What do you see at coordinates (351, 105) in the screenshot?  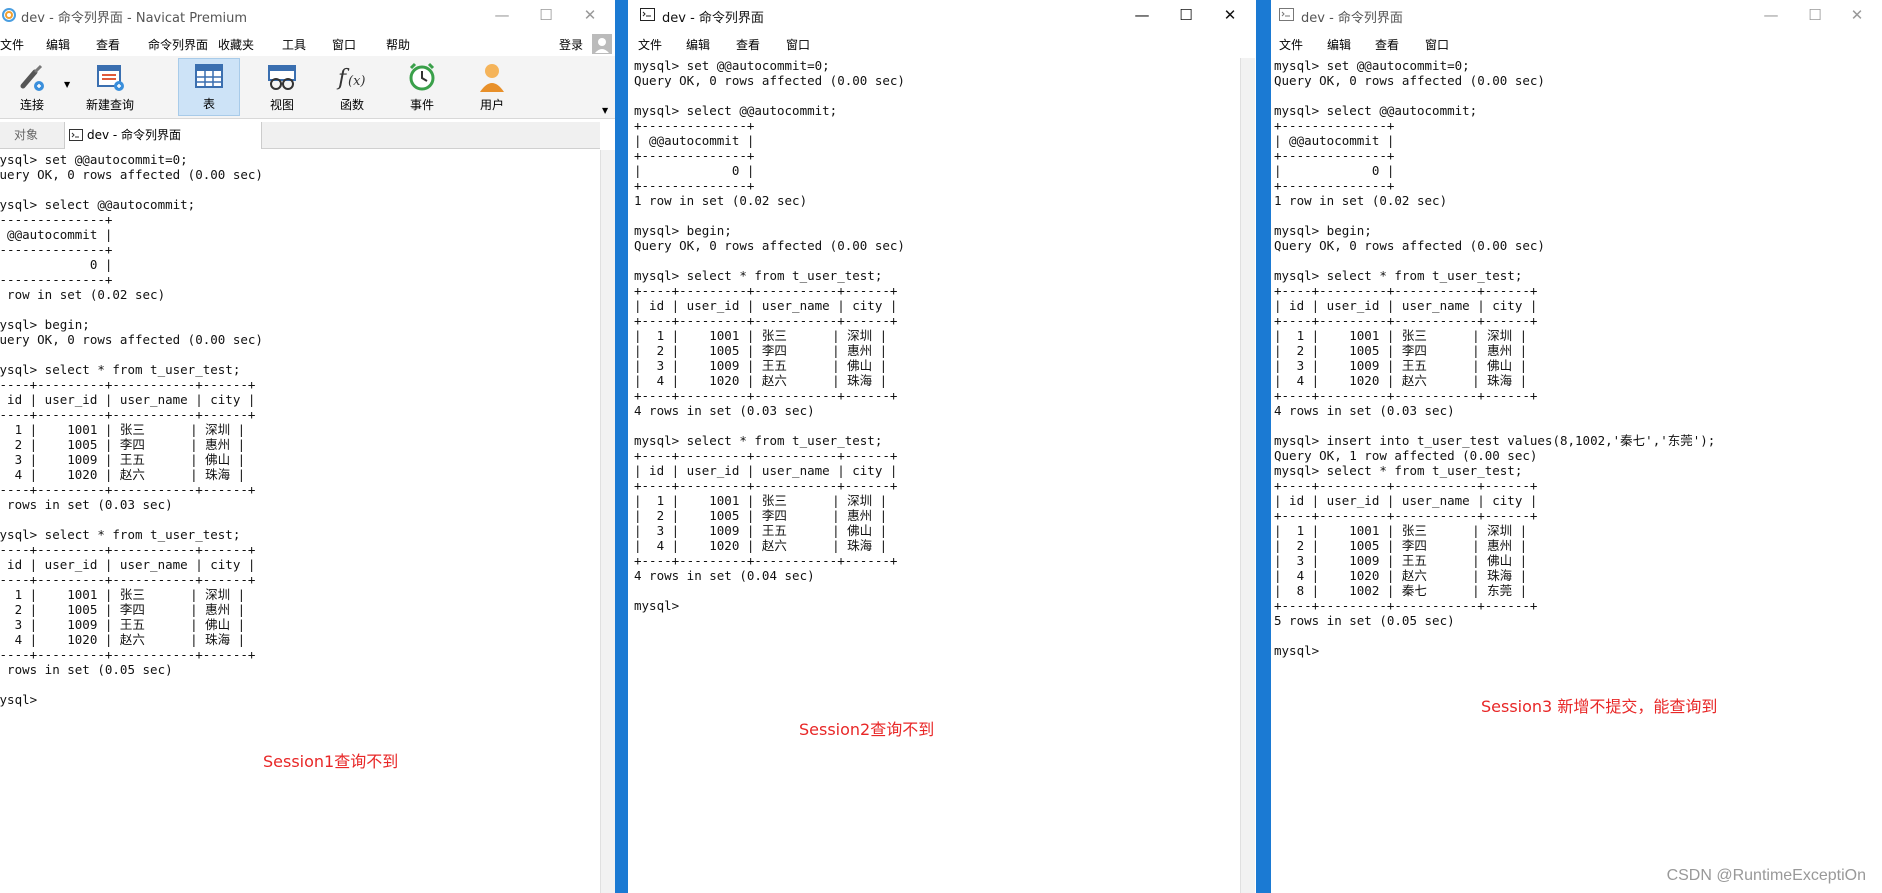 I see `function-label: 函数` at bounding box center [351, 105].